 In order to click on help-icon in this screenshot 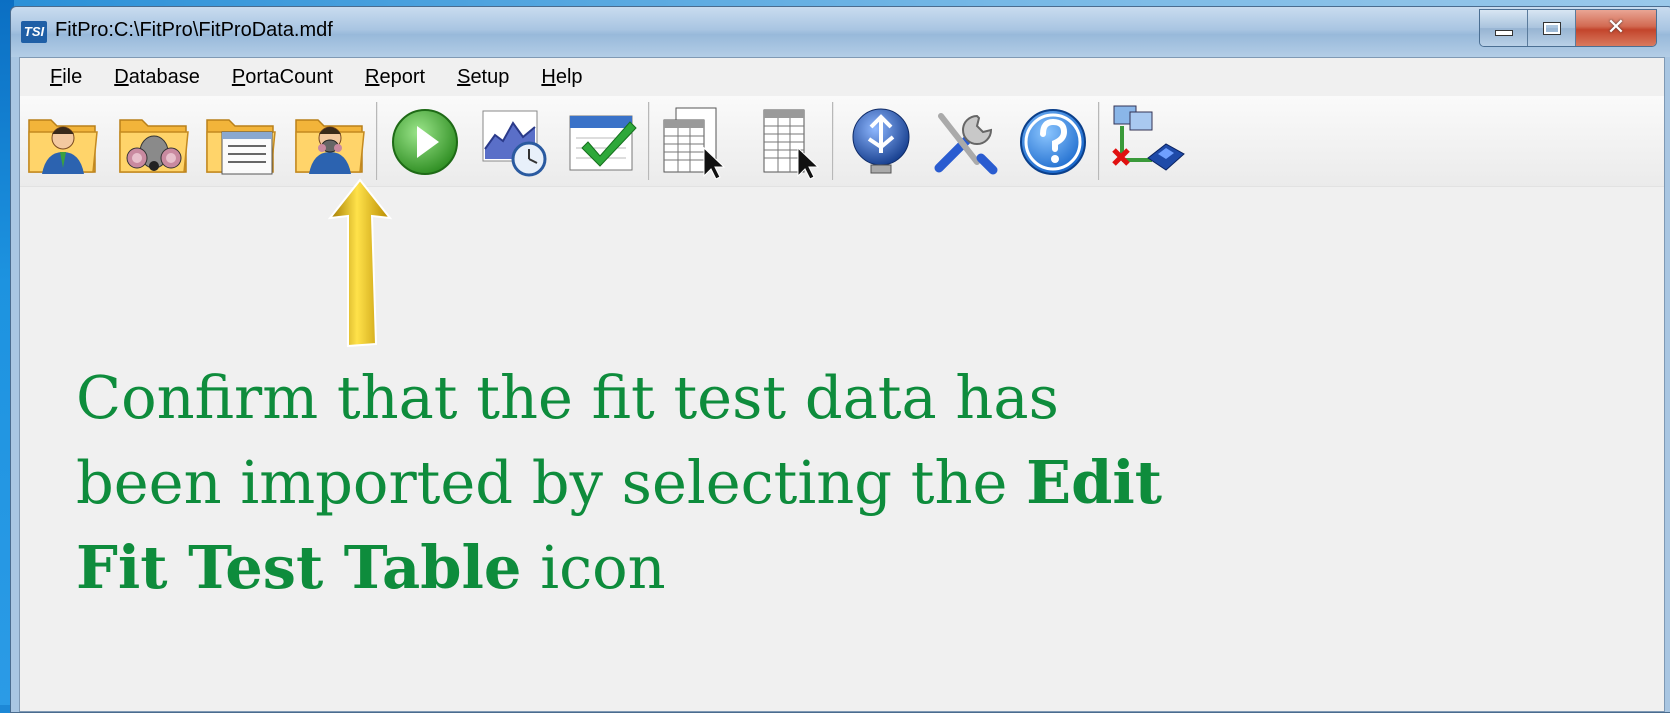, I will do `click(1053, 142)`.